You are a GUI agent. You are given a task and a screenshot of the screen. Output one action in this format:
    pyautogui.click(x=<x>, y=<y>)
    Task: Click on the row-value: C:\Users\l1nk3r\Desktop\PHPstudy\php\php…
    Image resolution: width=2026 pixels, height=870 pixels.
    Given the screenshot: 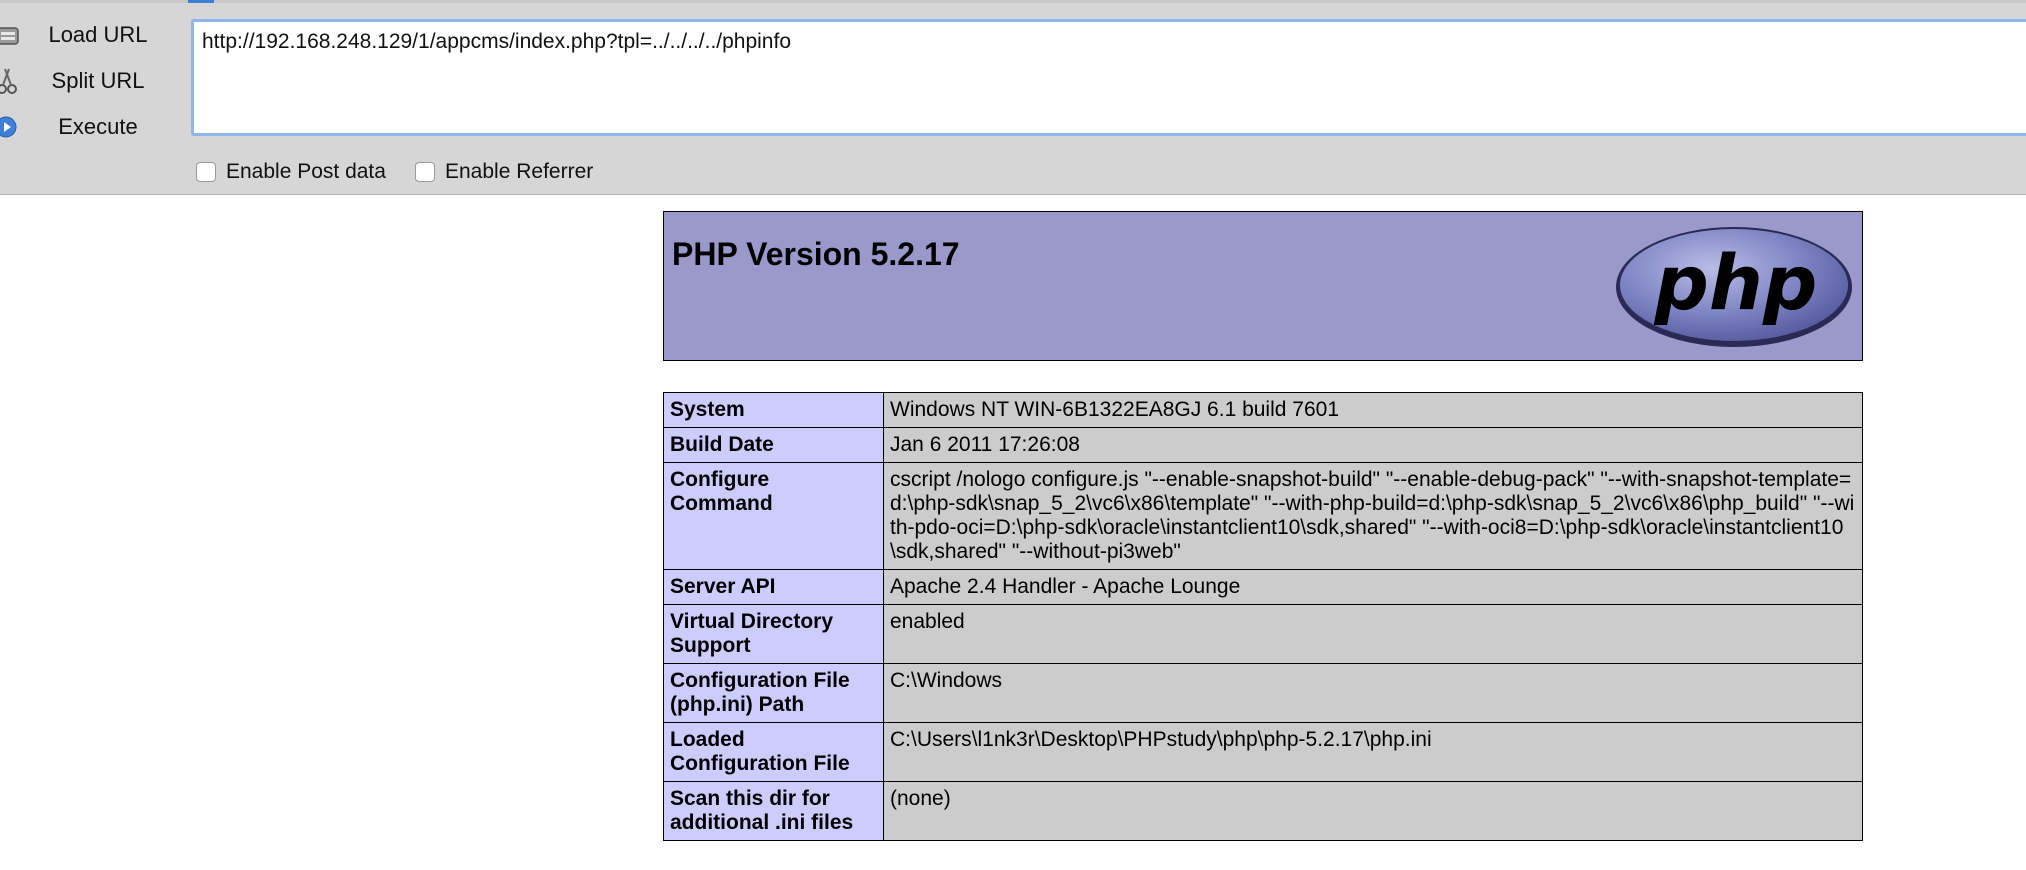 What is the action you would take?
    pyautogui.click(x=1373, y=752)
    